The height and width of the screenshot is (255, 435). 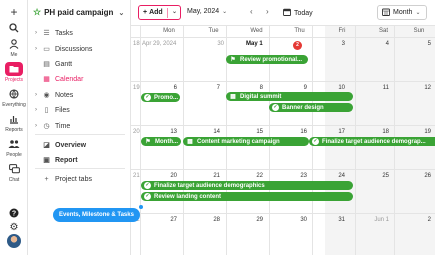 What do you see at coordinates (245, 220) in the screenshot?
I see `date-cell: 29` at bounding box center [245, 220].